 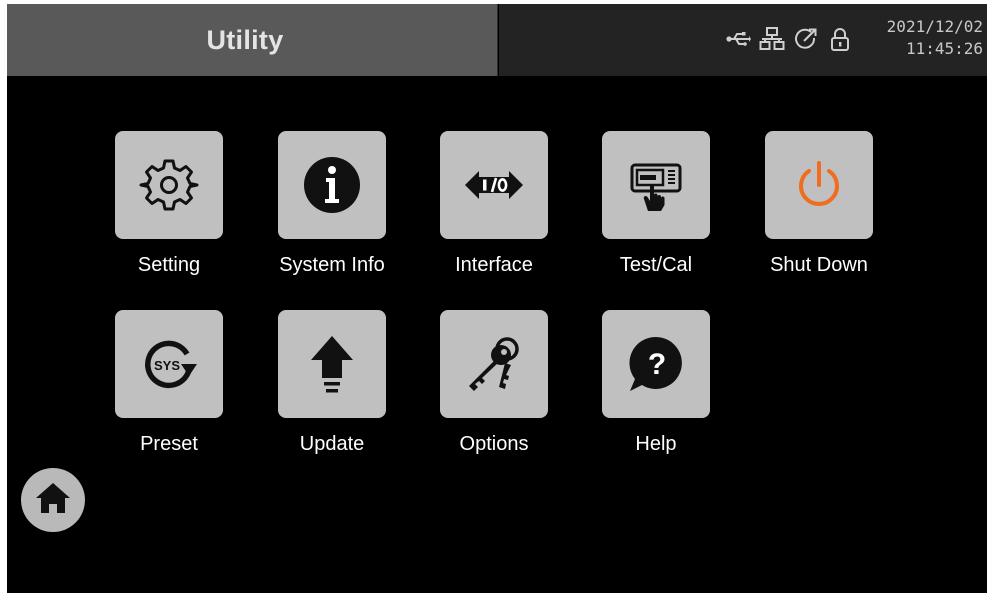 I want to click on home-icon, so click(x=53, y=500).